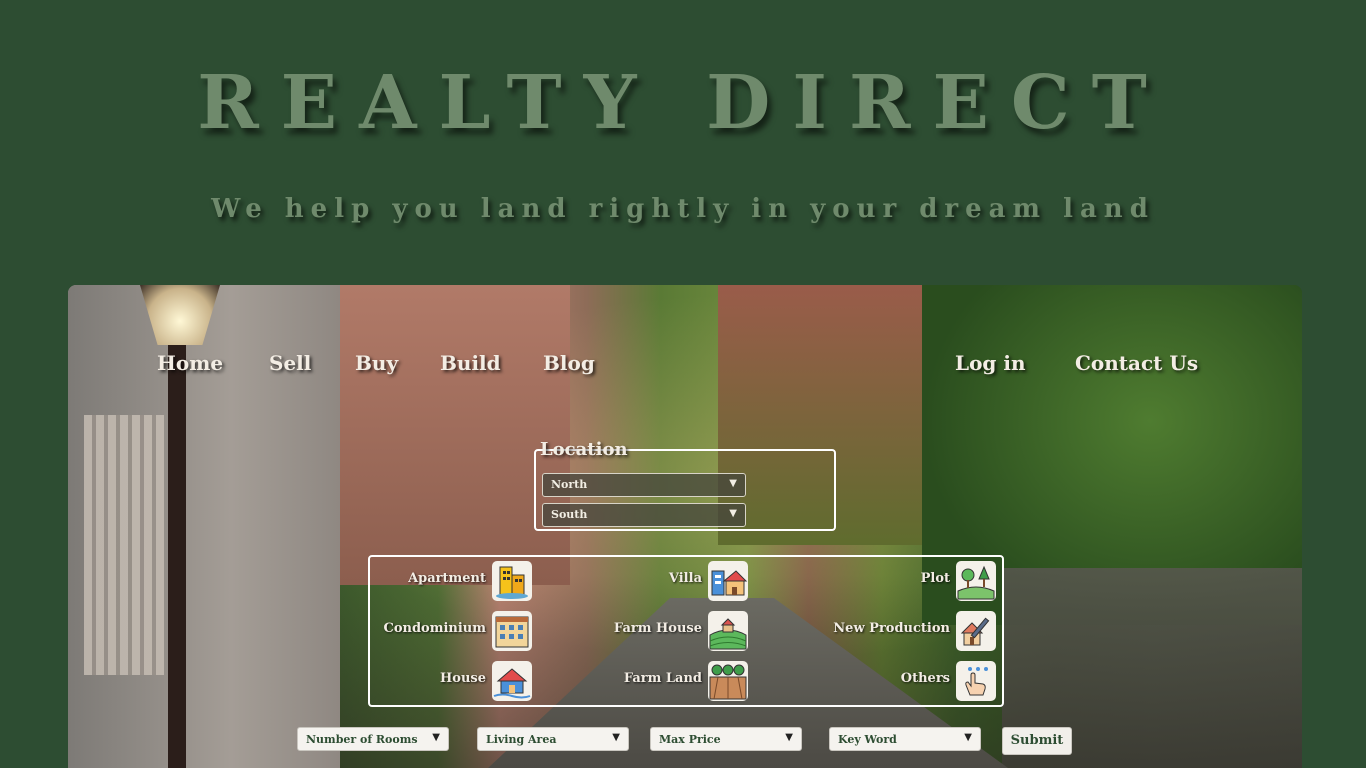 Image resolution: width=1366 pixels, height=768 pixels. Describe the element at coordinates (376, 363) in the screenshot. I see `nav-buy-link: Buy` at that location.